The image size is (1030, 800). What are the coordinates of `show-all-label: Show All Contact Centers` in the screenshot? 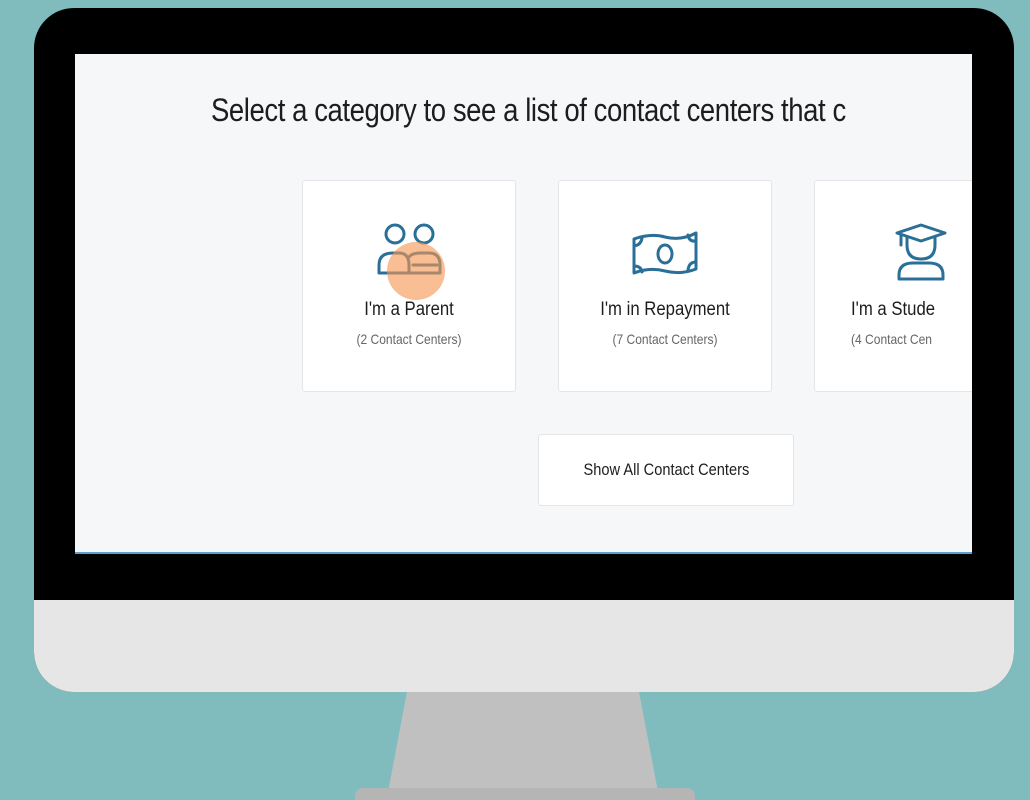 It's located at (666, 469).